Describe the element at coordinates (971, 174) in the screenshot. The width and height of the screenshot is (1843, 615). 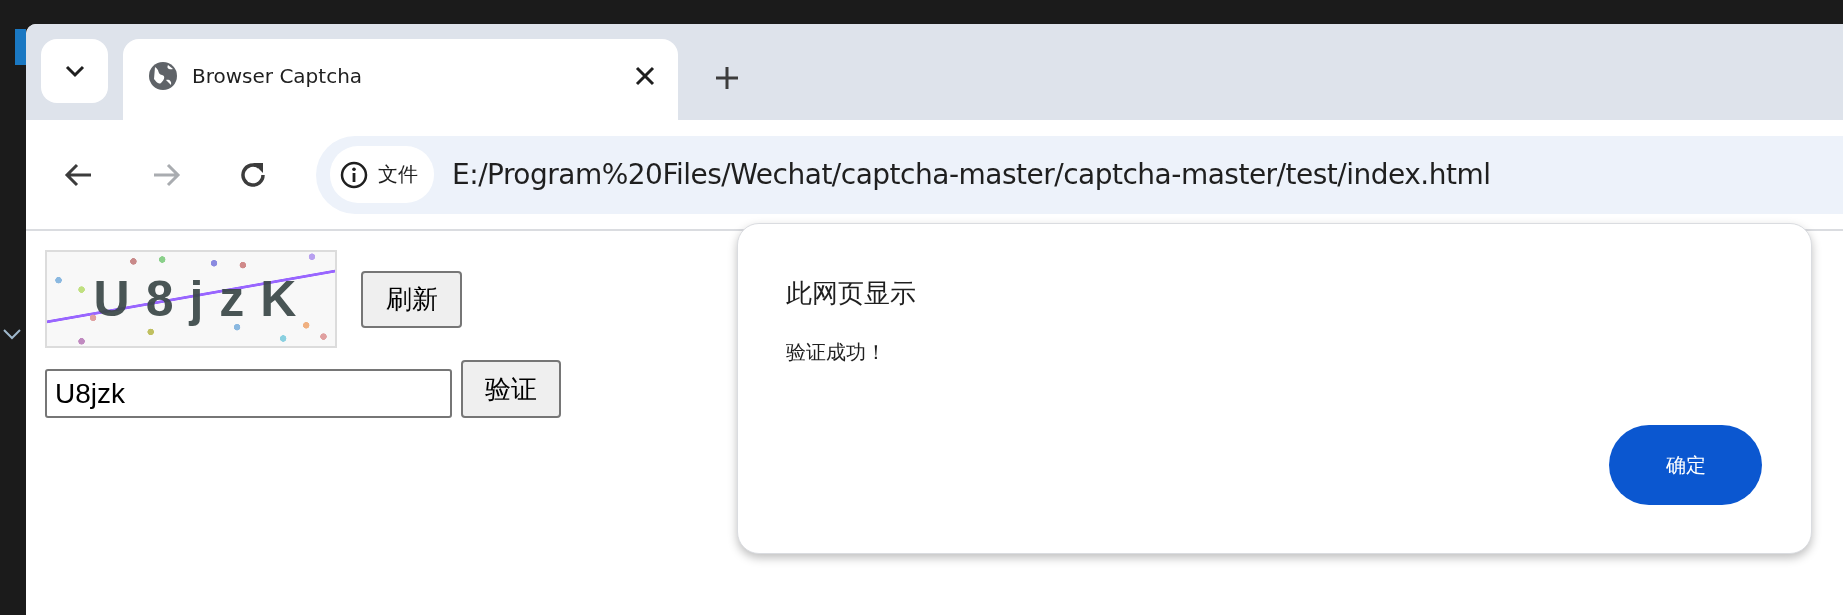
I see `url-text: E:/Program%20Files/Wechat/captcha-master/captcha-master/test/index.html` at that location.